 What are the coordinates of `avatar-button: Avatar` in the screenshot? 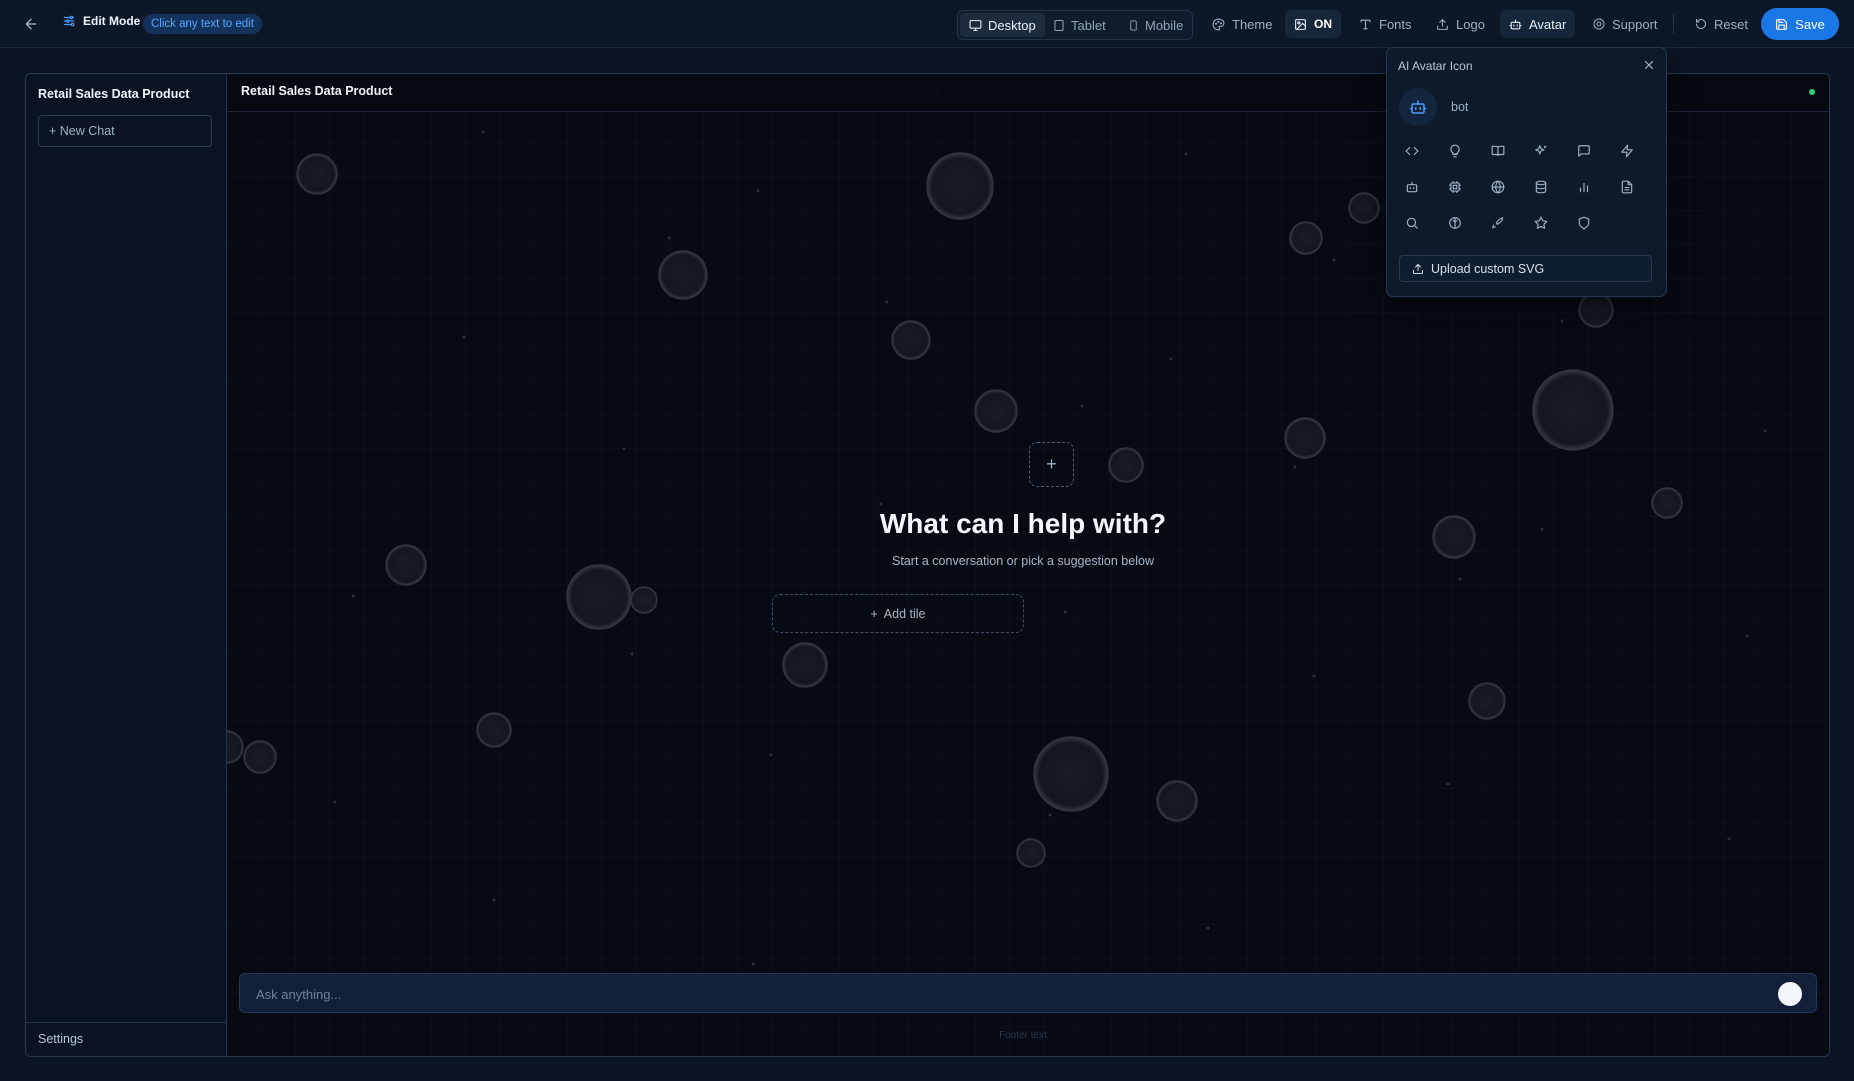 It's located at (1538, 24).